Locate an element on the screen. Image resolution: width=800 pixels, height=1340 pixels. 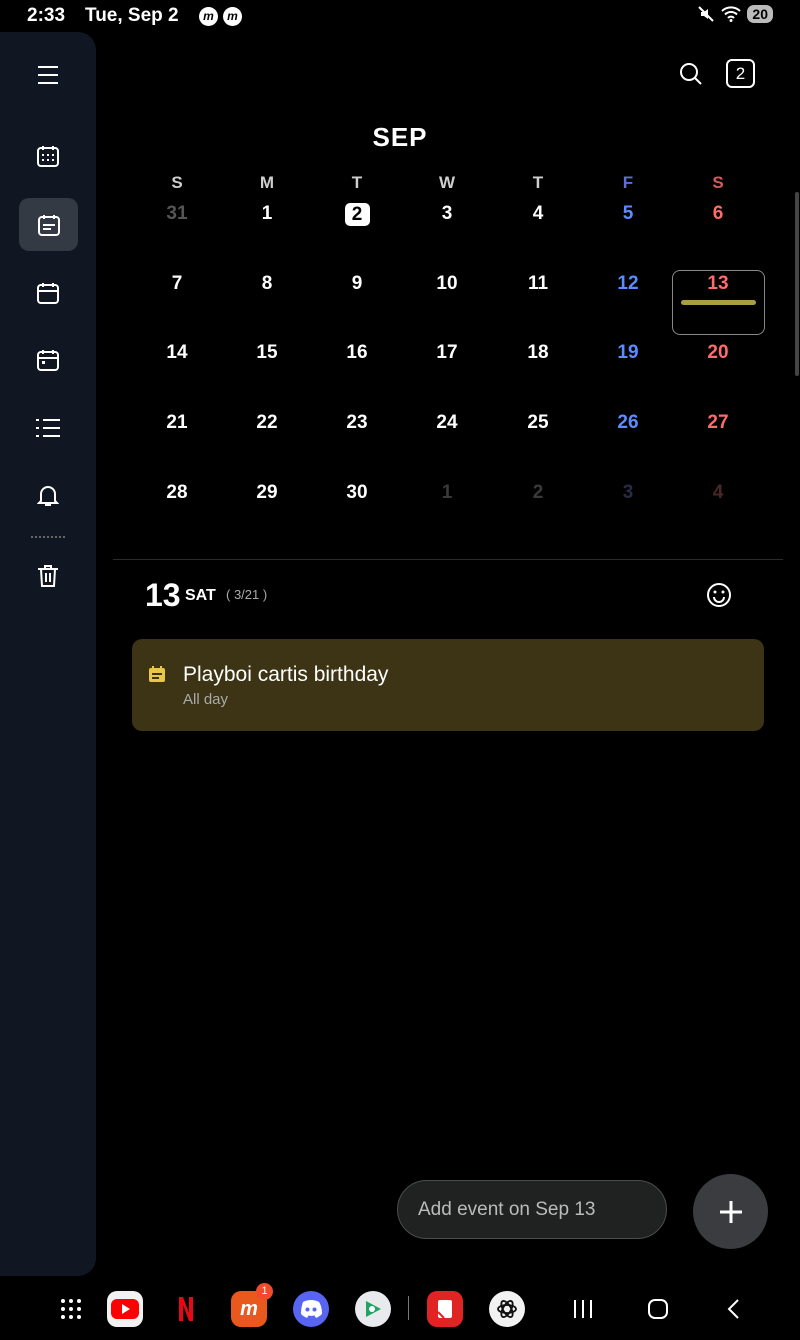
calendar-day: 12 is located at coordinates (628, 284).